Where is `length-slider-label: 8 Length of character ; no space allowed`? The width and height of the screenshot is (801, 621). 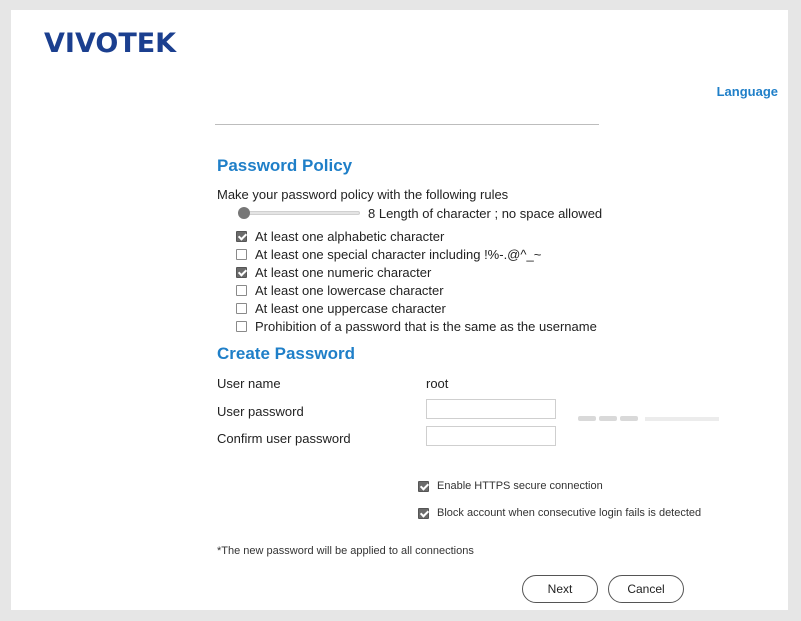
length-slider-label: 8 Length of character ; no space allowed is located at coordinates (485, 213).